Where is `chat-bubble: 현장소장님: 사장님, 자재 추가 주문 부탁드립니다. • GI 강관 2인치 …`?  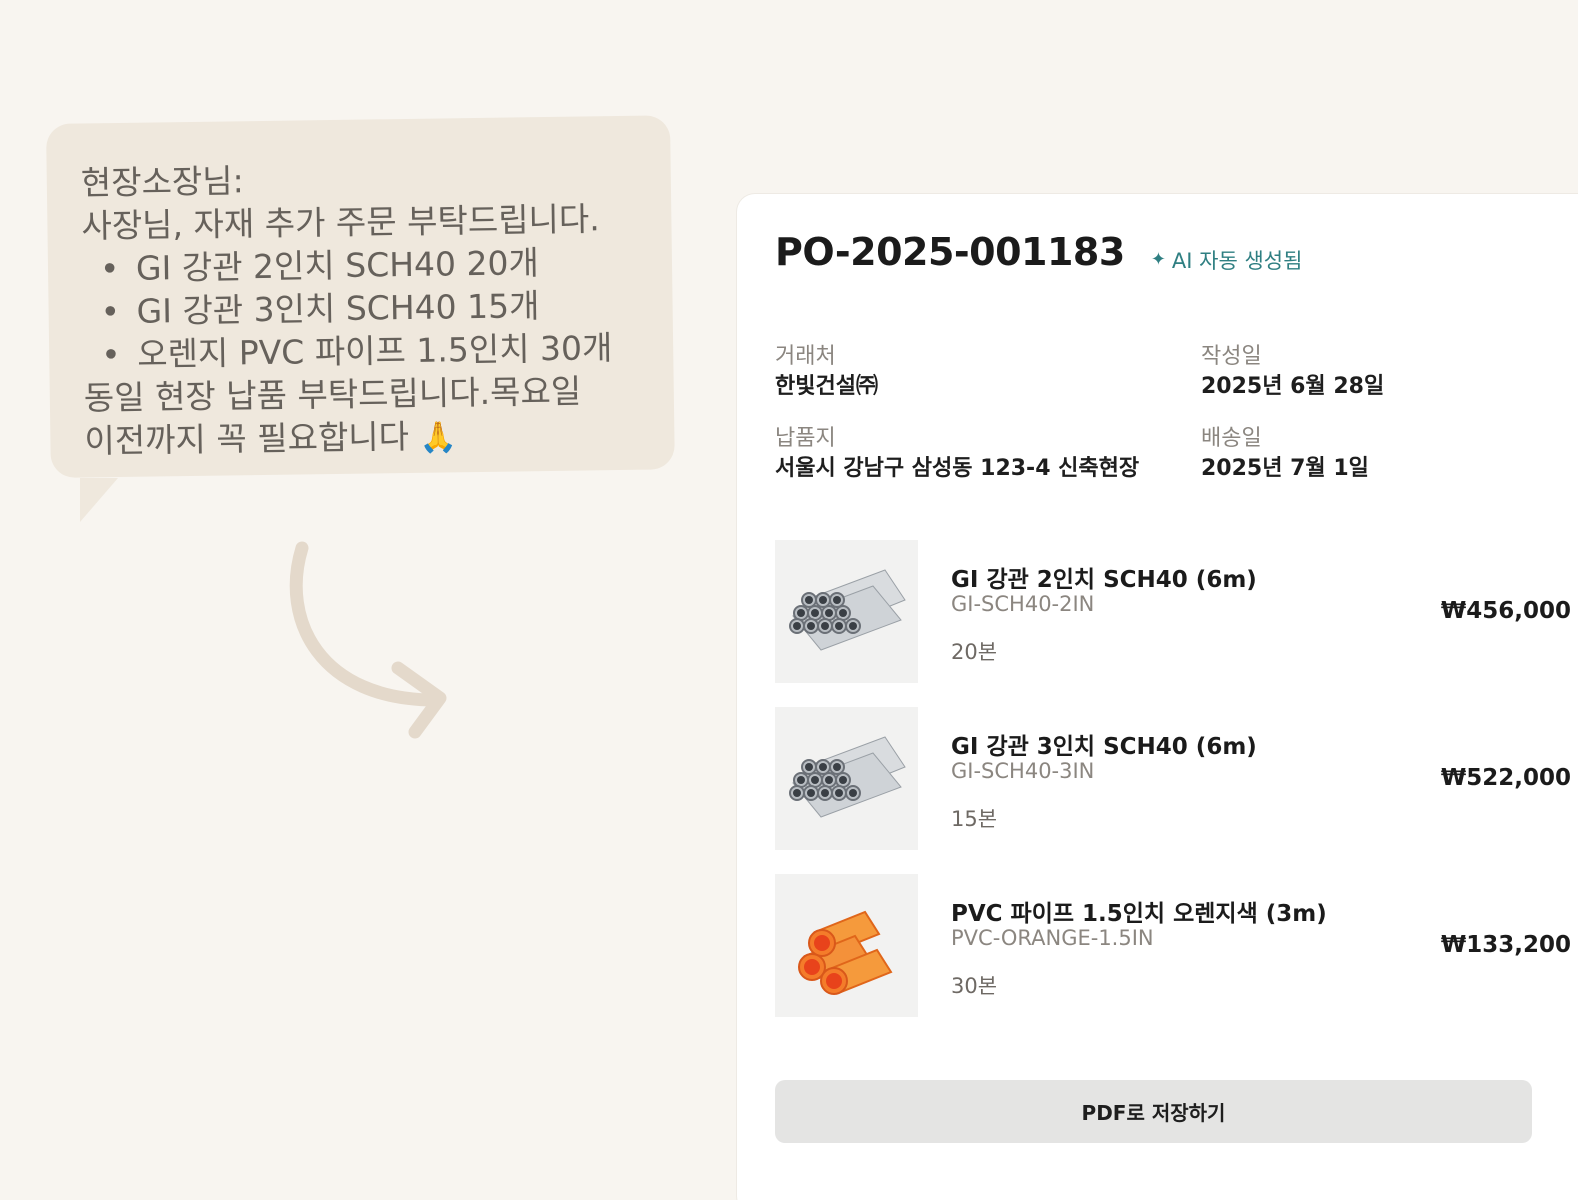 chat-bubble: 현장소장님: 사장님, 자재 추가 주문 부탁드립니다. • GI 강관 2인치 … is located at coordinates (360, 296).